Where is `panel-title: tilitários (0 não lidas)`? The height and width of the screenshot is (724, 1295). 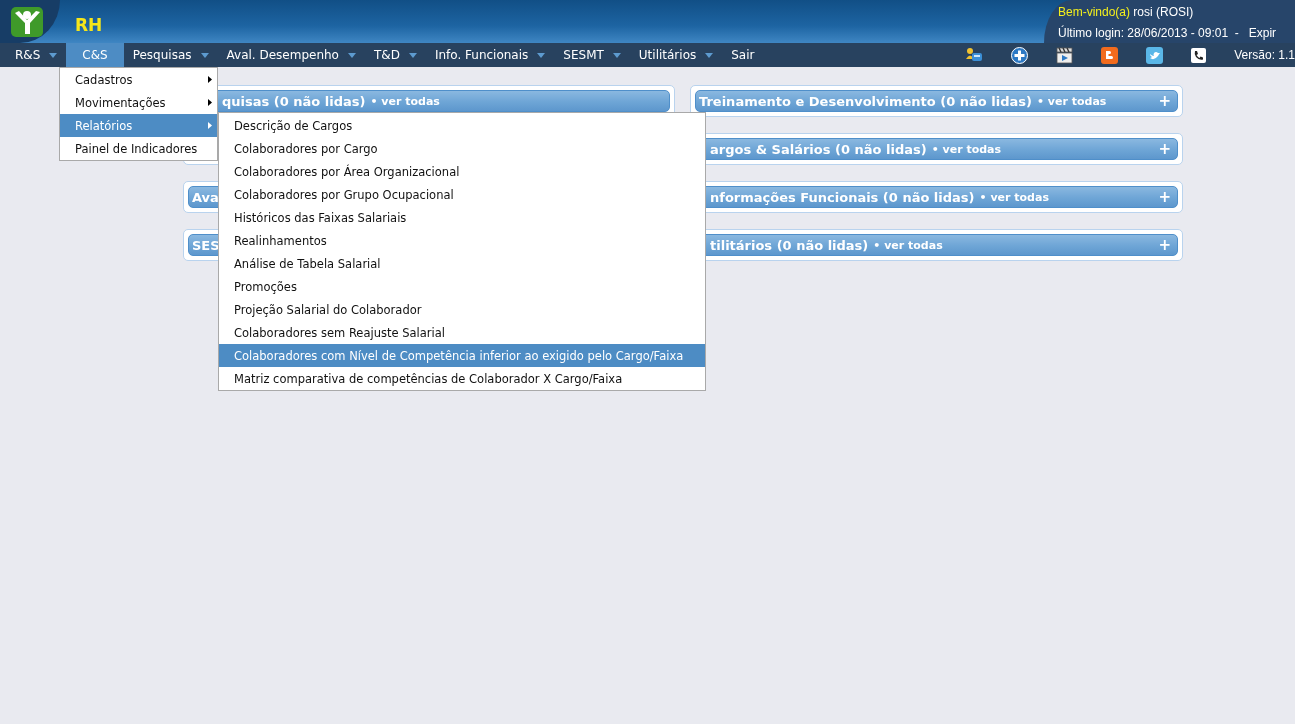
panel-title: tilitários (0 não lidas) is located at coordinates (789, 245).